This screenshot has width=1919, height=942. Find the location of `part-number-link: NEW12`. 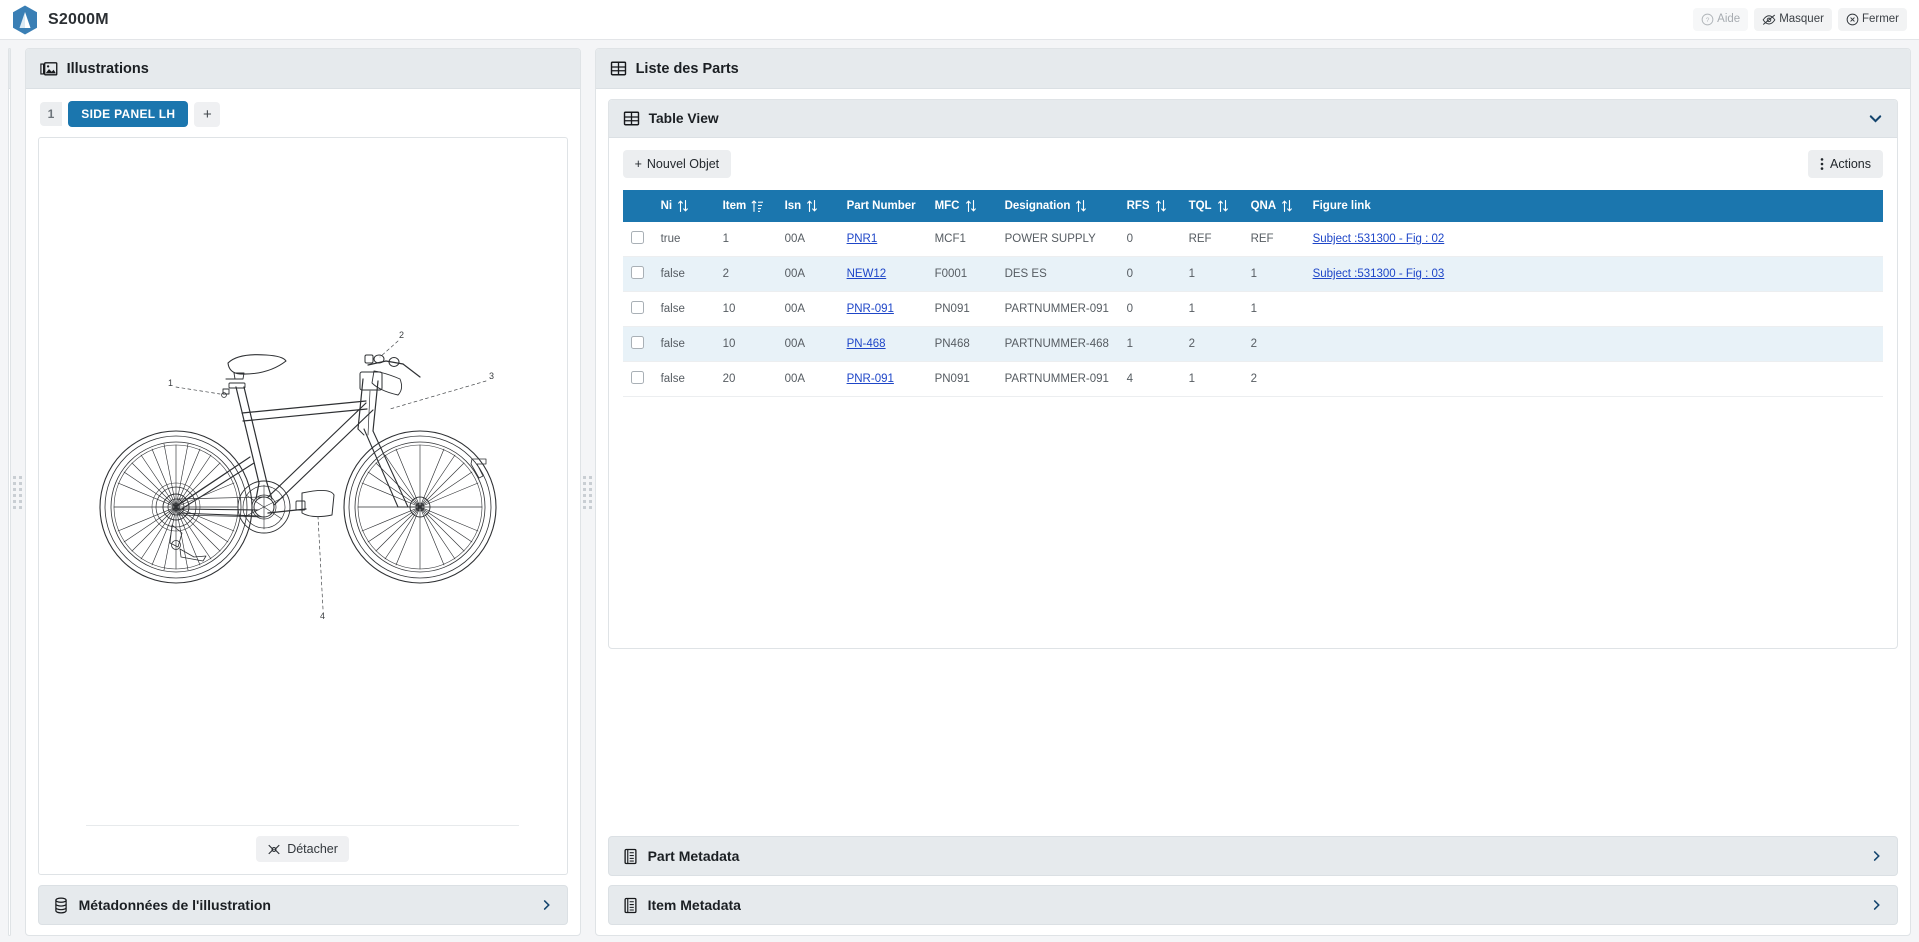

part-number-link: NEW12 is located at coordinates (867, 274).